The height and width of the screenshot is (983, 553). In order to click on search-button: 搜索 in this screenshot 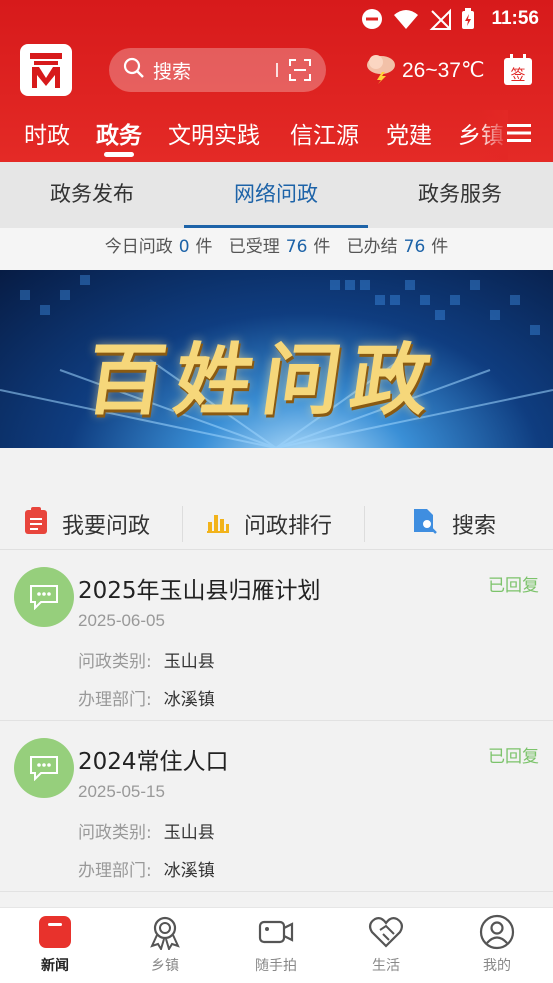, I will do `click(454, 524)`.